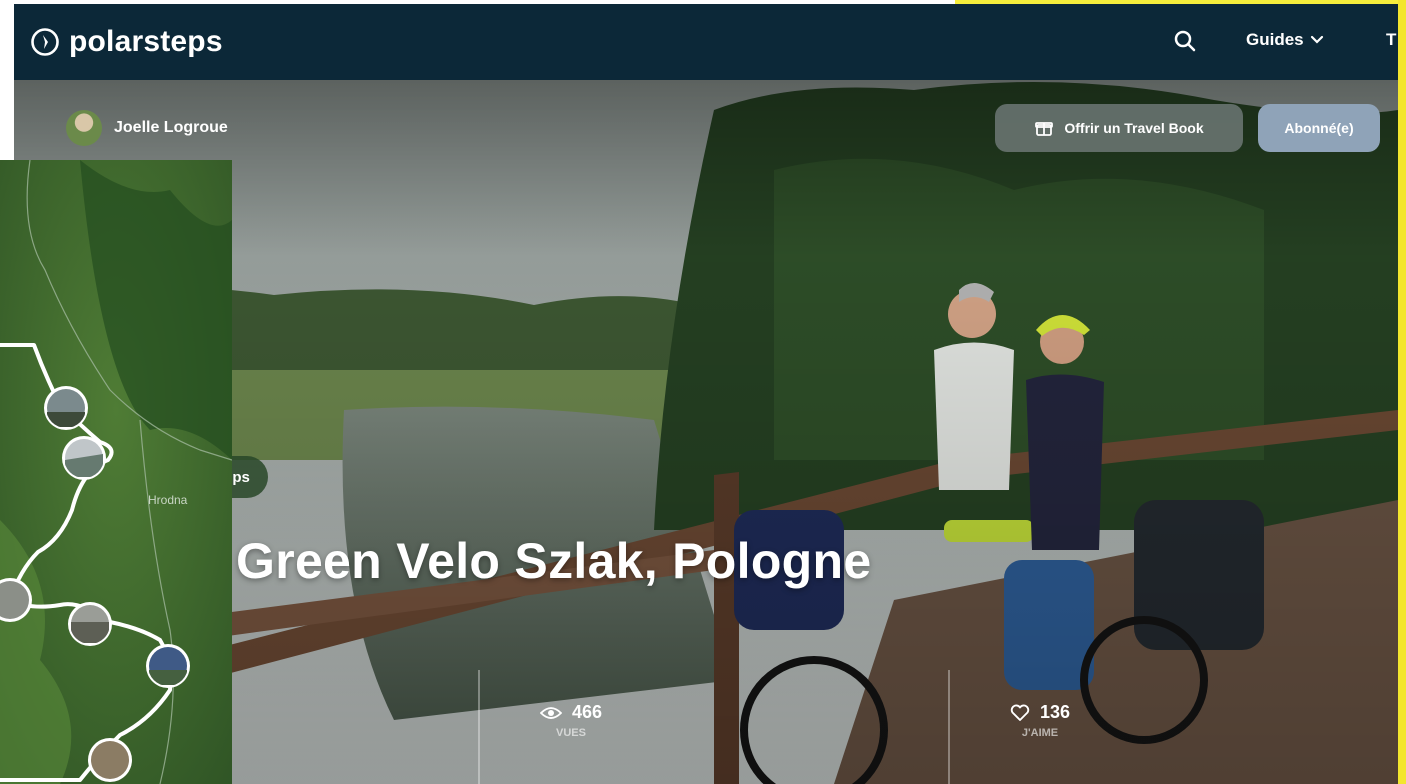 This screenshot has width=1406, height=784. What do you see at coordinates (1391, 40) in the screenshot?
I see `nav-item-truncated: T` at bounding box center [1391, 40].